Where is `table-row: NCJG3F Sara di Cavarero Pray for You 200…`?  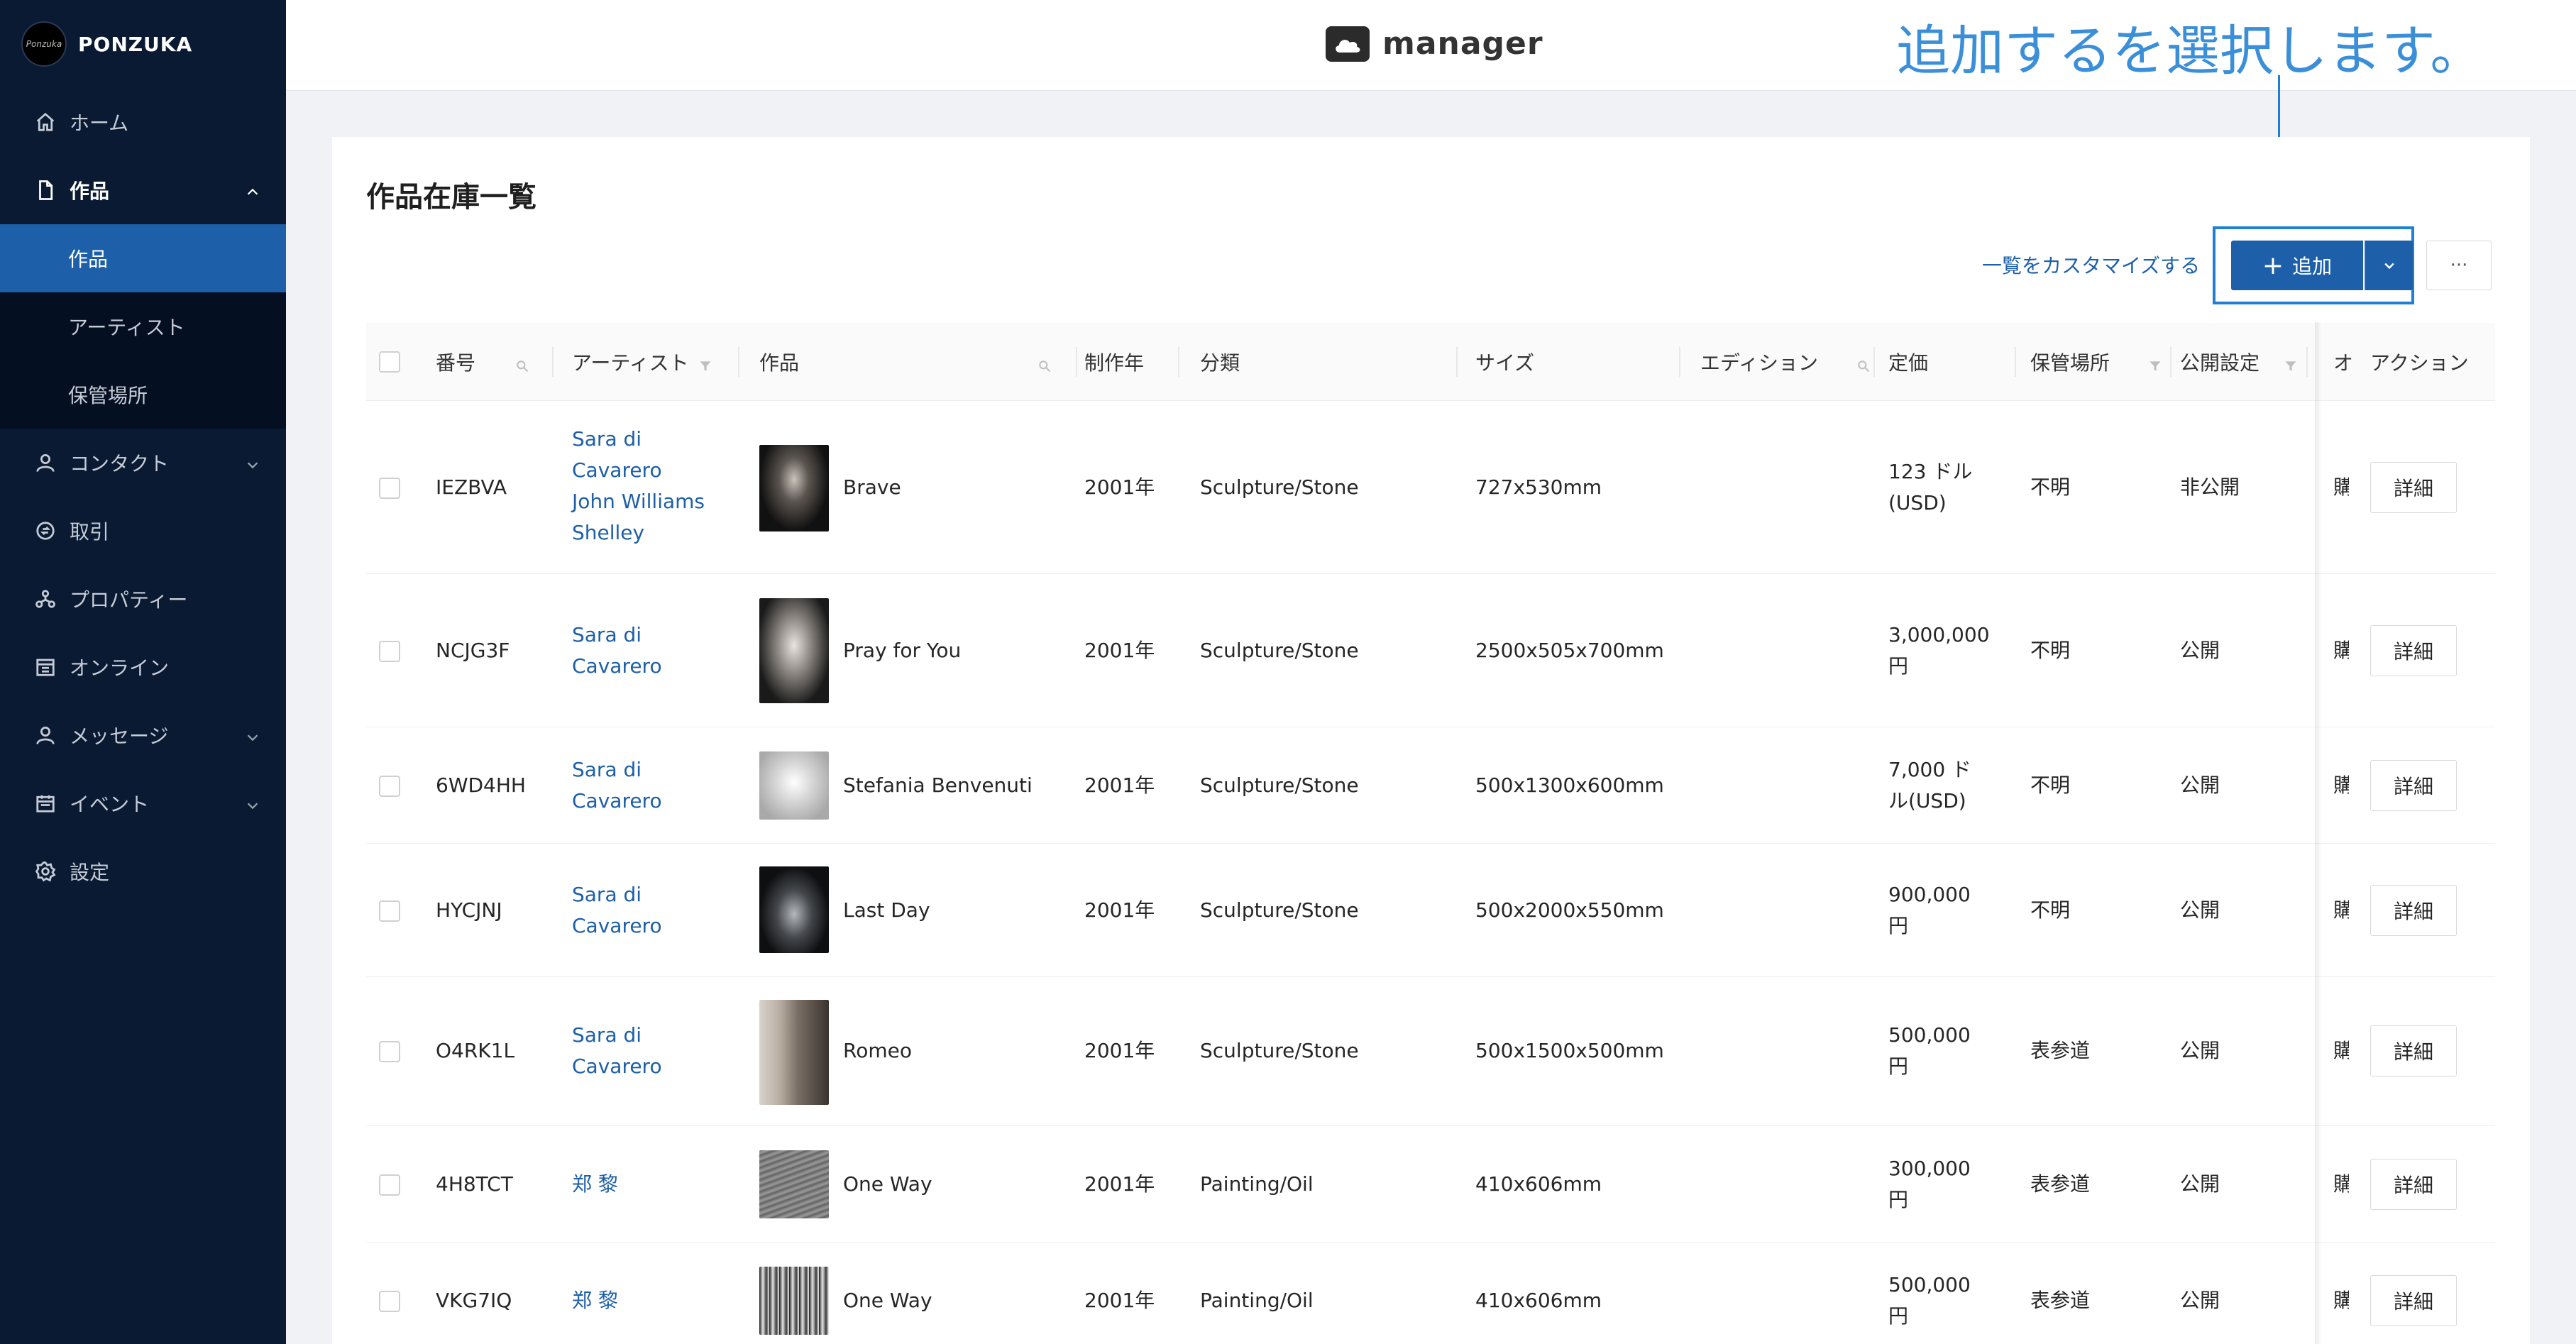
table-row: NCJG3F Sara di Cavarero Pray for You 200… is located at coordinates (1430, 650).